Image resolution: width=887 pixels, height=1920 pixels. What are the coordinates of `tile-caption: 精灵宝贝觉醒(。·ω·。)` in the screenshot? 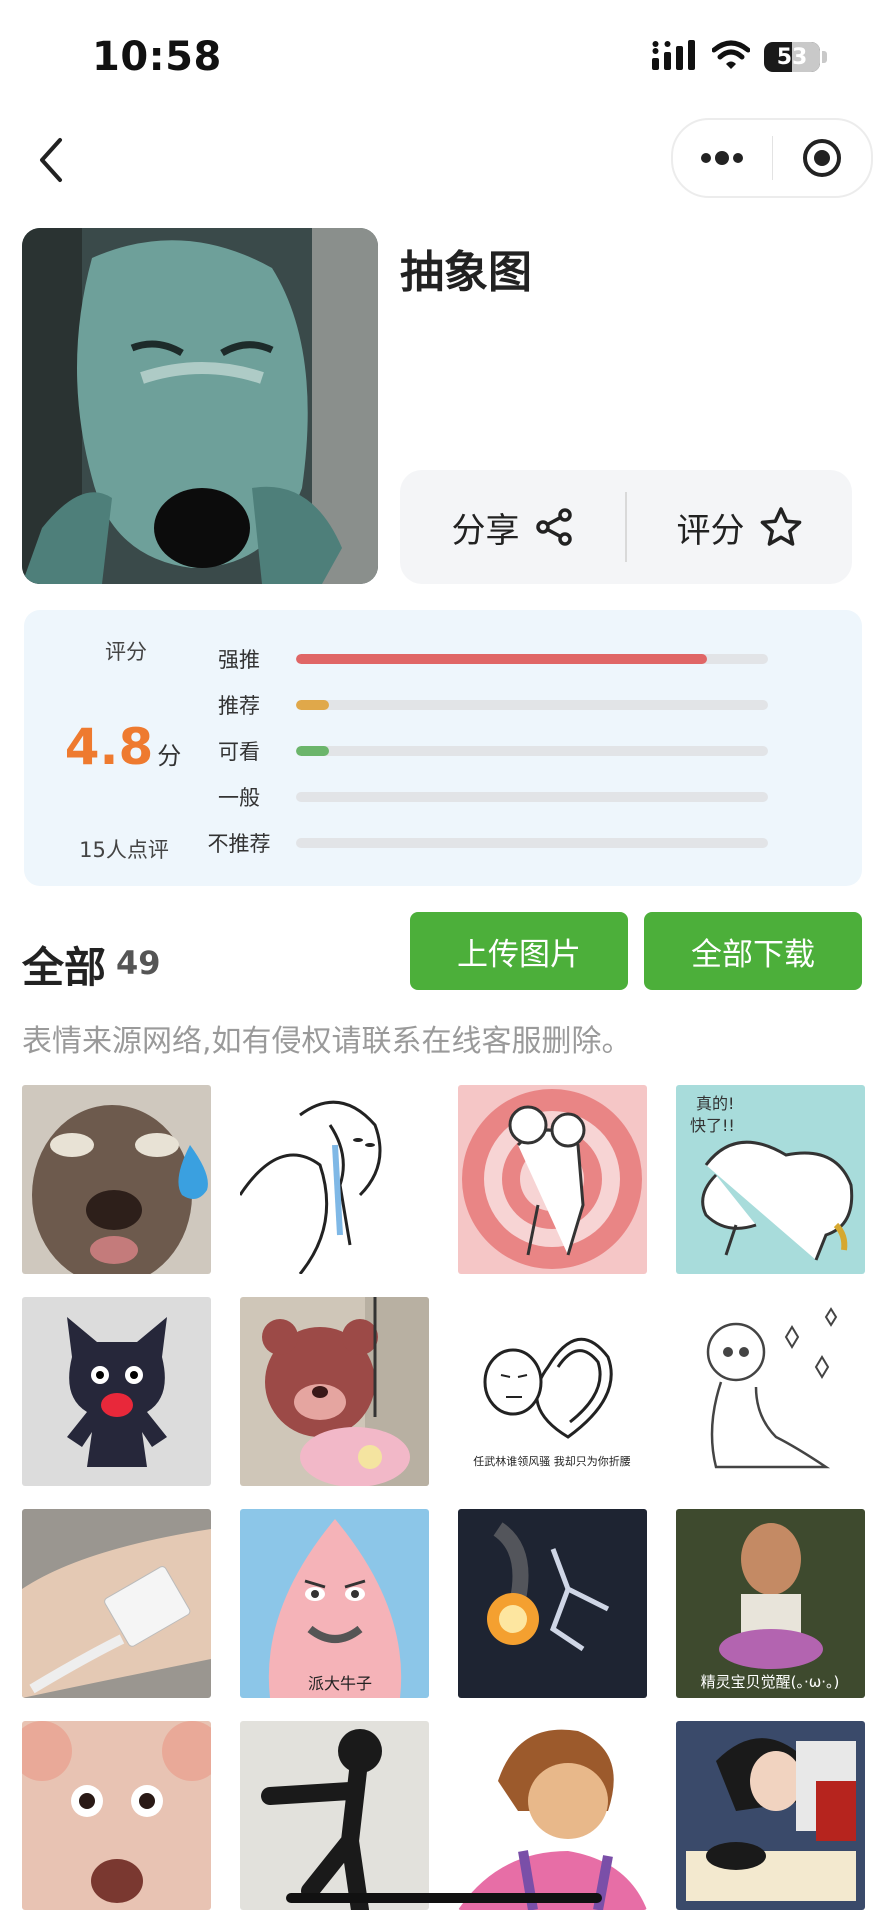 It's located at (770, 1682).